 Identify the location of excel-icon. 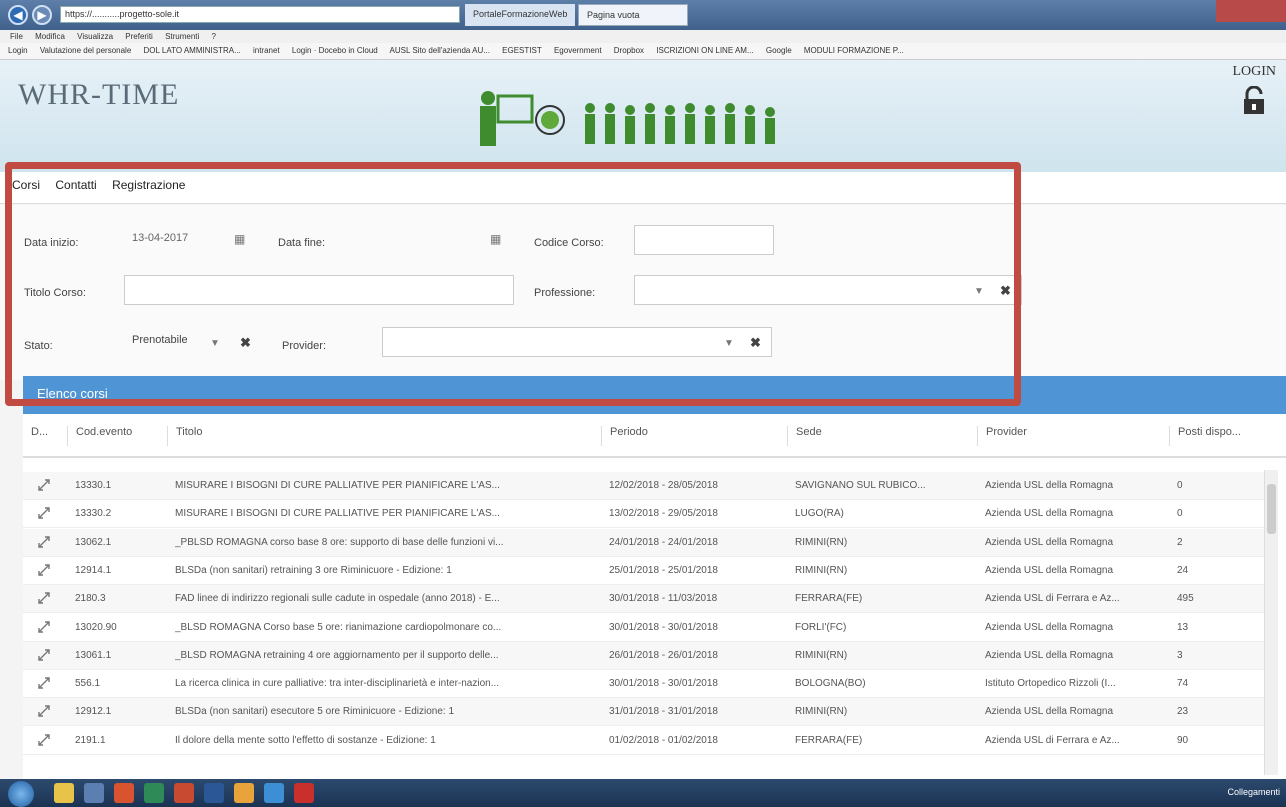
(154, 793).